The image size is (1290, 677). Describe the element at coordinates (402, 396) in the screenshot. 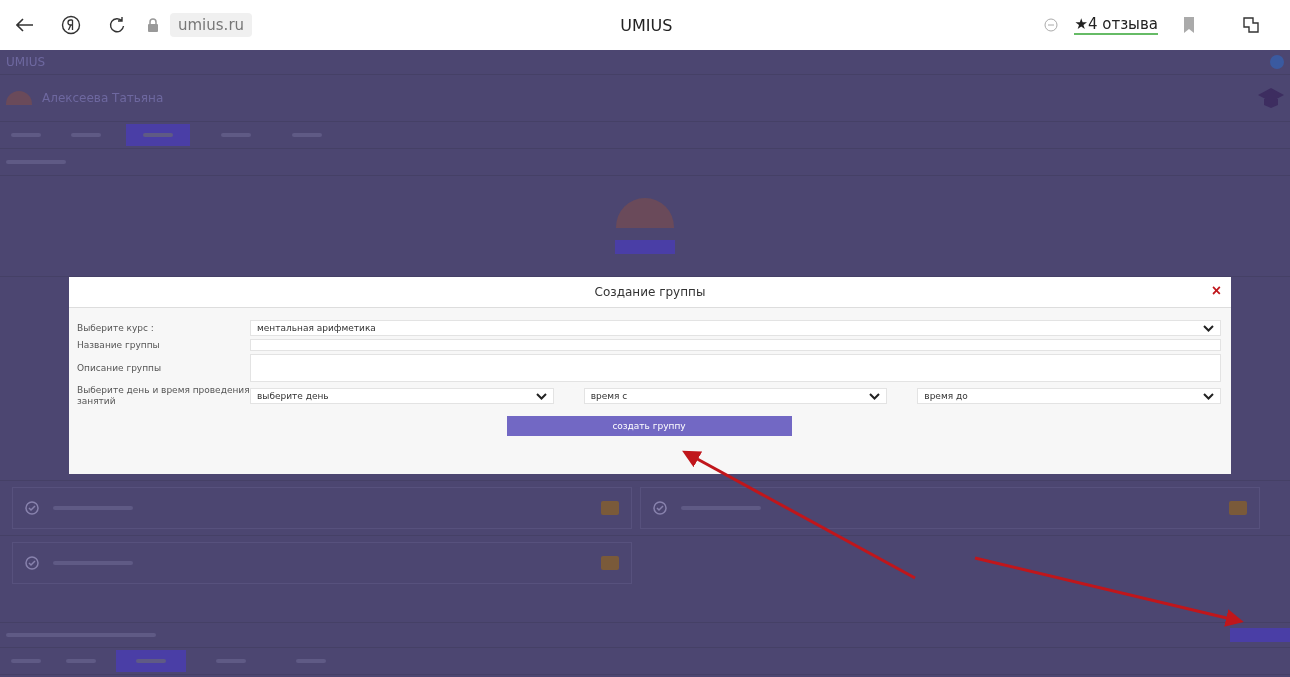

I see `schedule-select: выберите день` at that location.